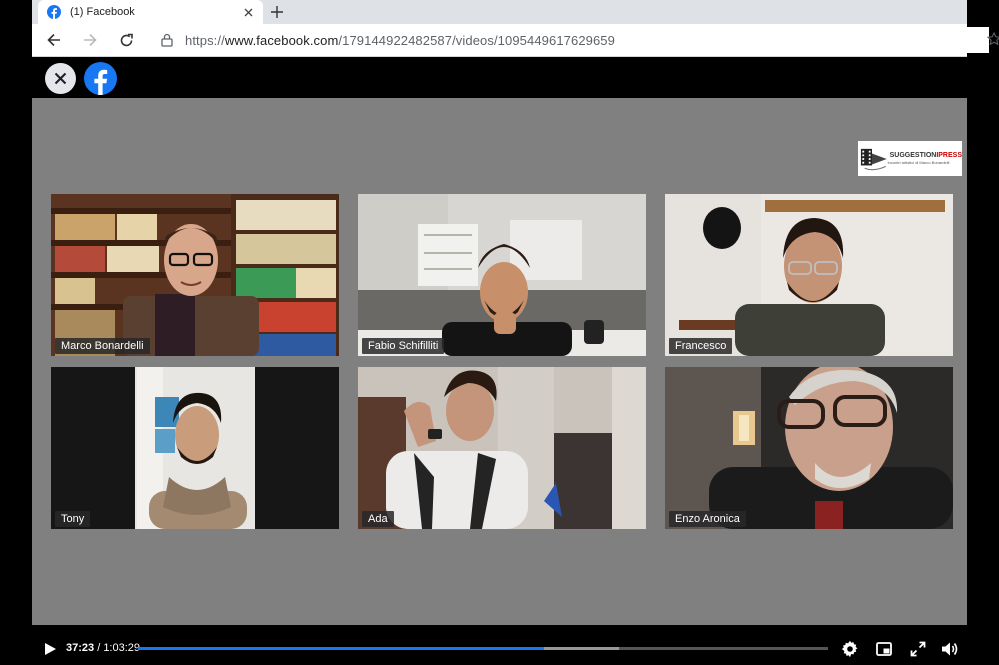  What do you see at coordinates (378, 519) in the screenshot?
I see `participant-name: Ada` at bounding box center [378, 519].